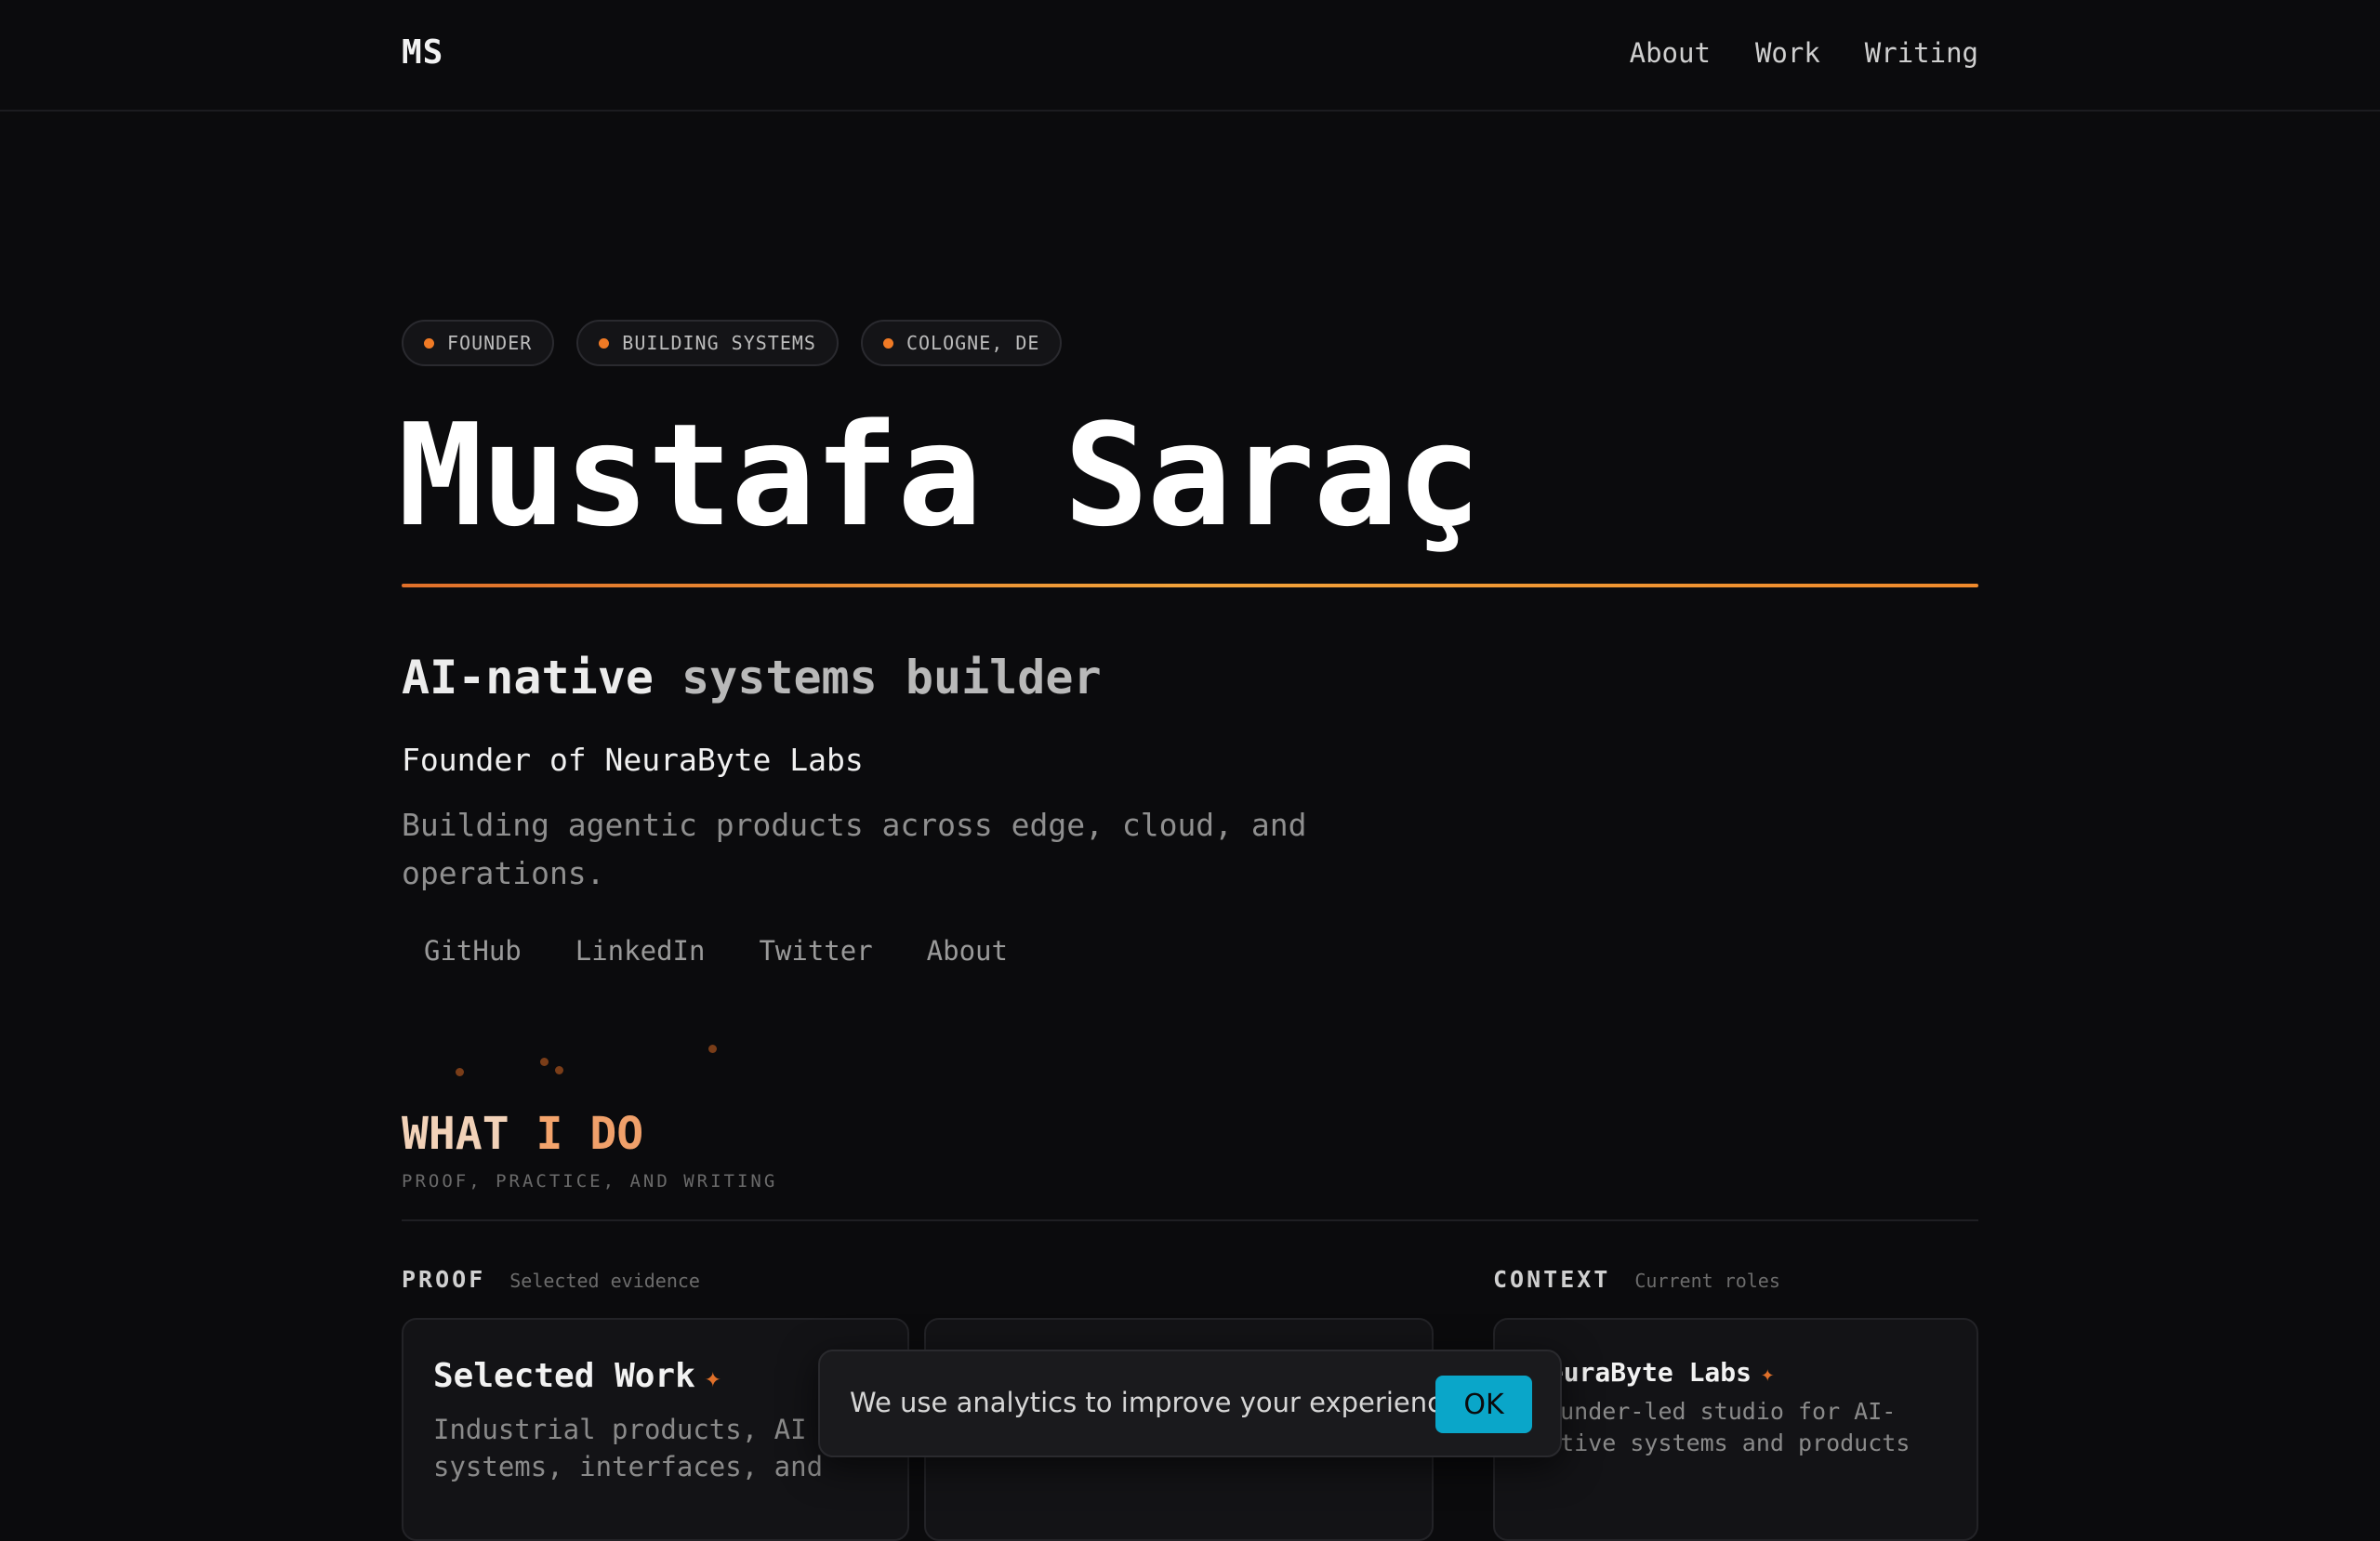 Image resolution: width=2380 pixels, height=1541 pixels. I want to click on context-heading: CONTEXT, so click(1552, 1279).